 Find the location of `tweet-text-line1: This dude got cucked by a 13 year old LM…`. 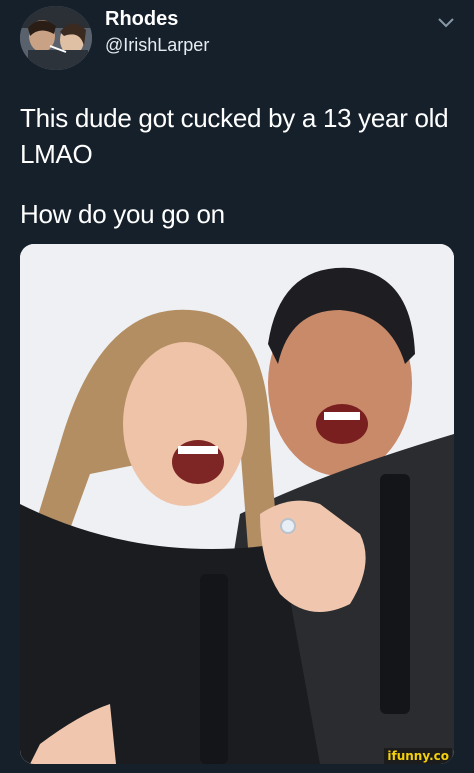

tweet-text-line1: This dude got cucked by a 13 year old LM… is located at coordinates (234, 136).